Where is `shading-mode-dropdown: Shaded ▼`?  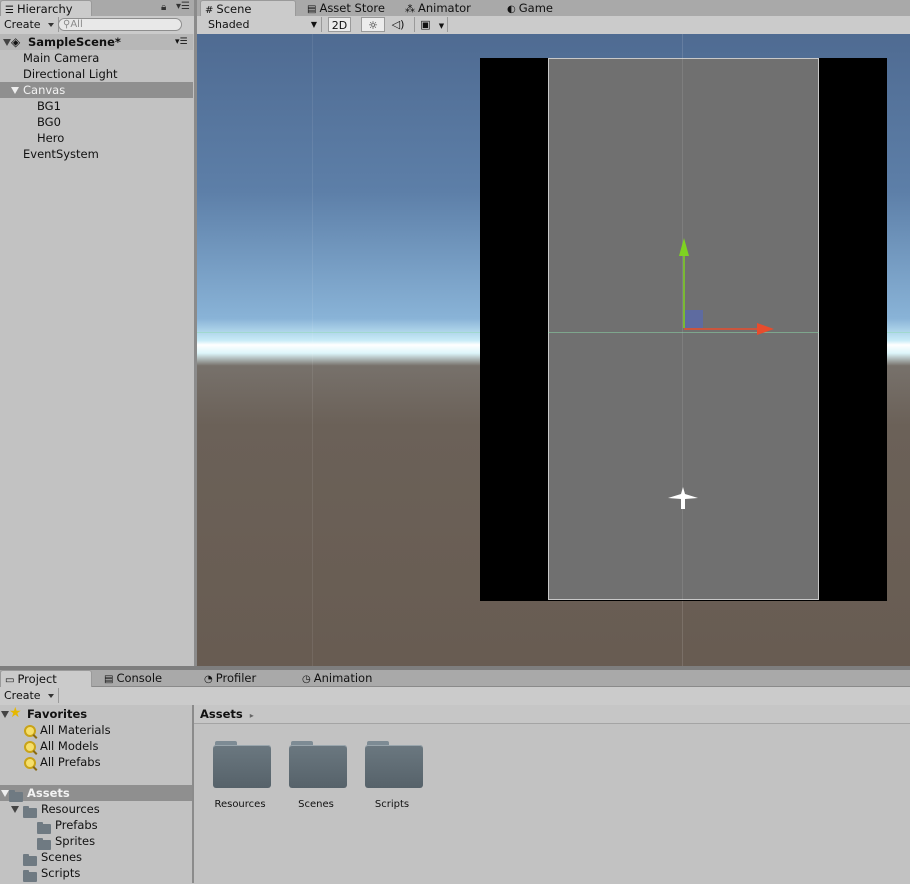
shading-mode-dropdown: Shaded ▼ is located at coordinates (263, 24).